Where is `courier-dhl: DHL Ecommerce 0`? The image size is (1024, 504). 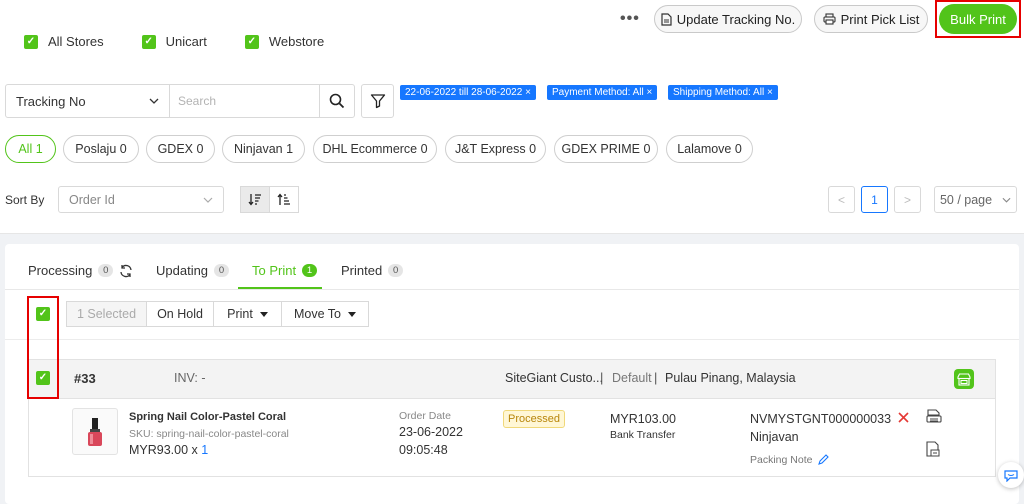
courier-dhl: DHL Ecommerce 0 is located at coordinates (375, 149).